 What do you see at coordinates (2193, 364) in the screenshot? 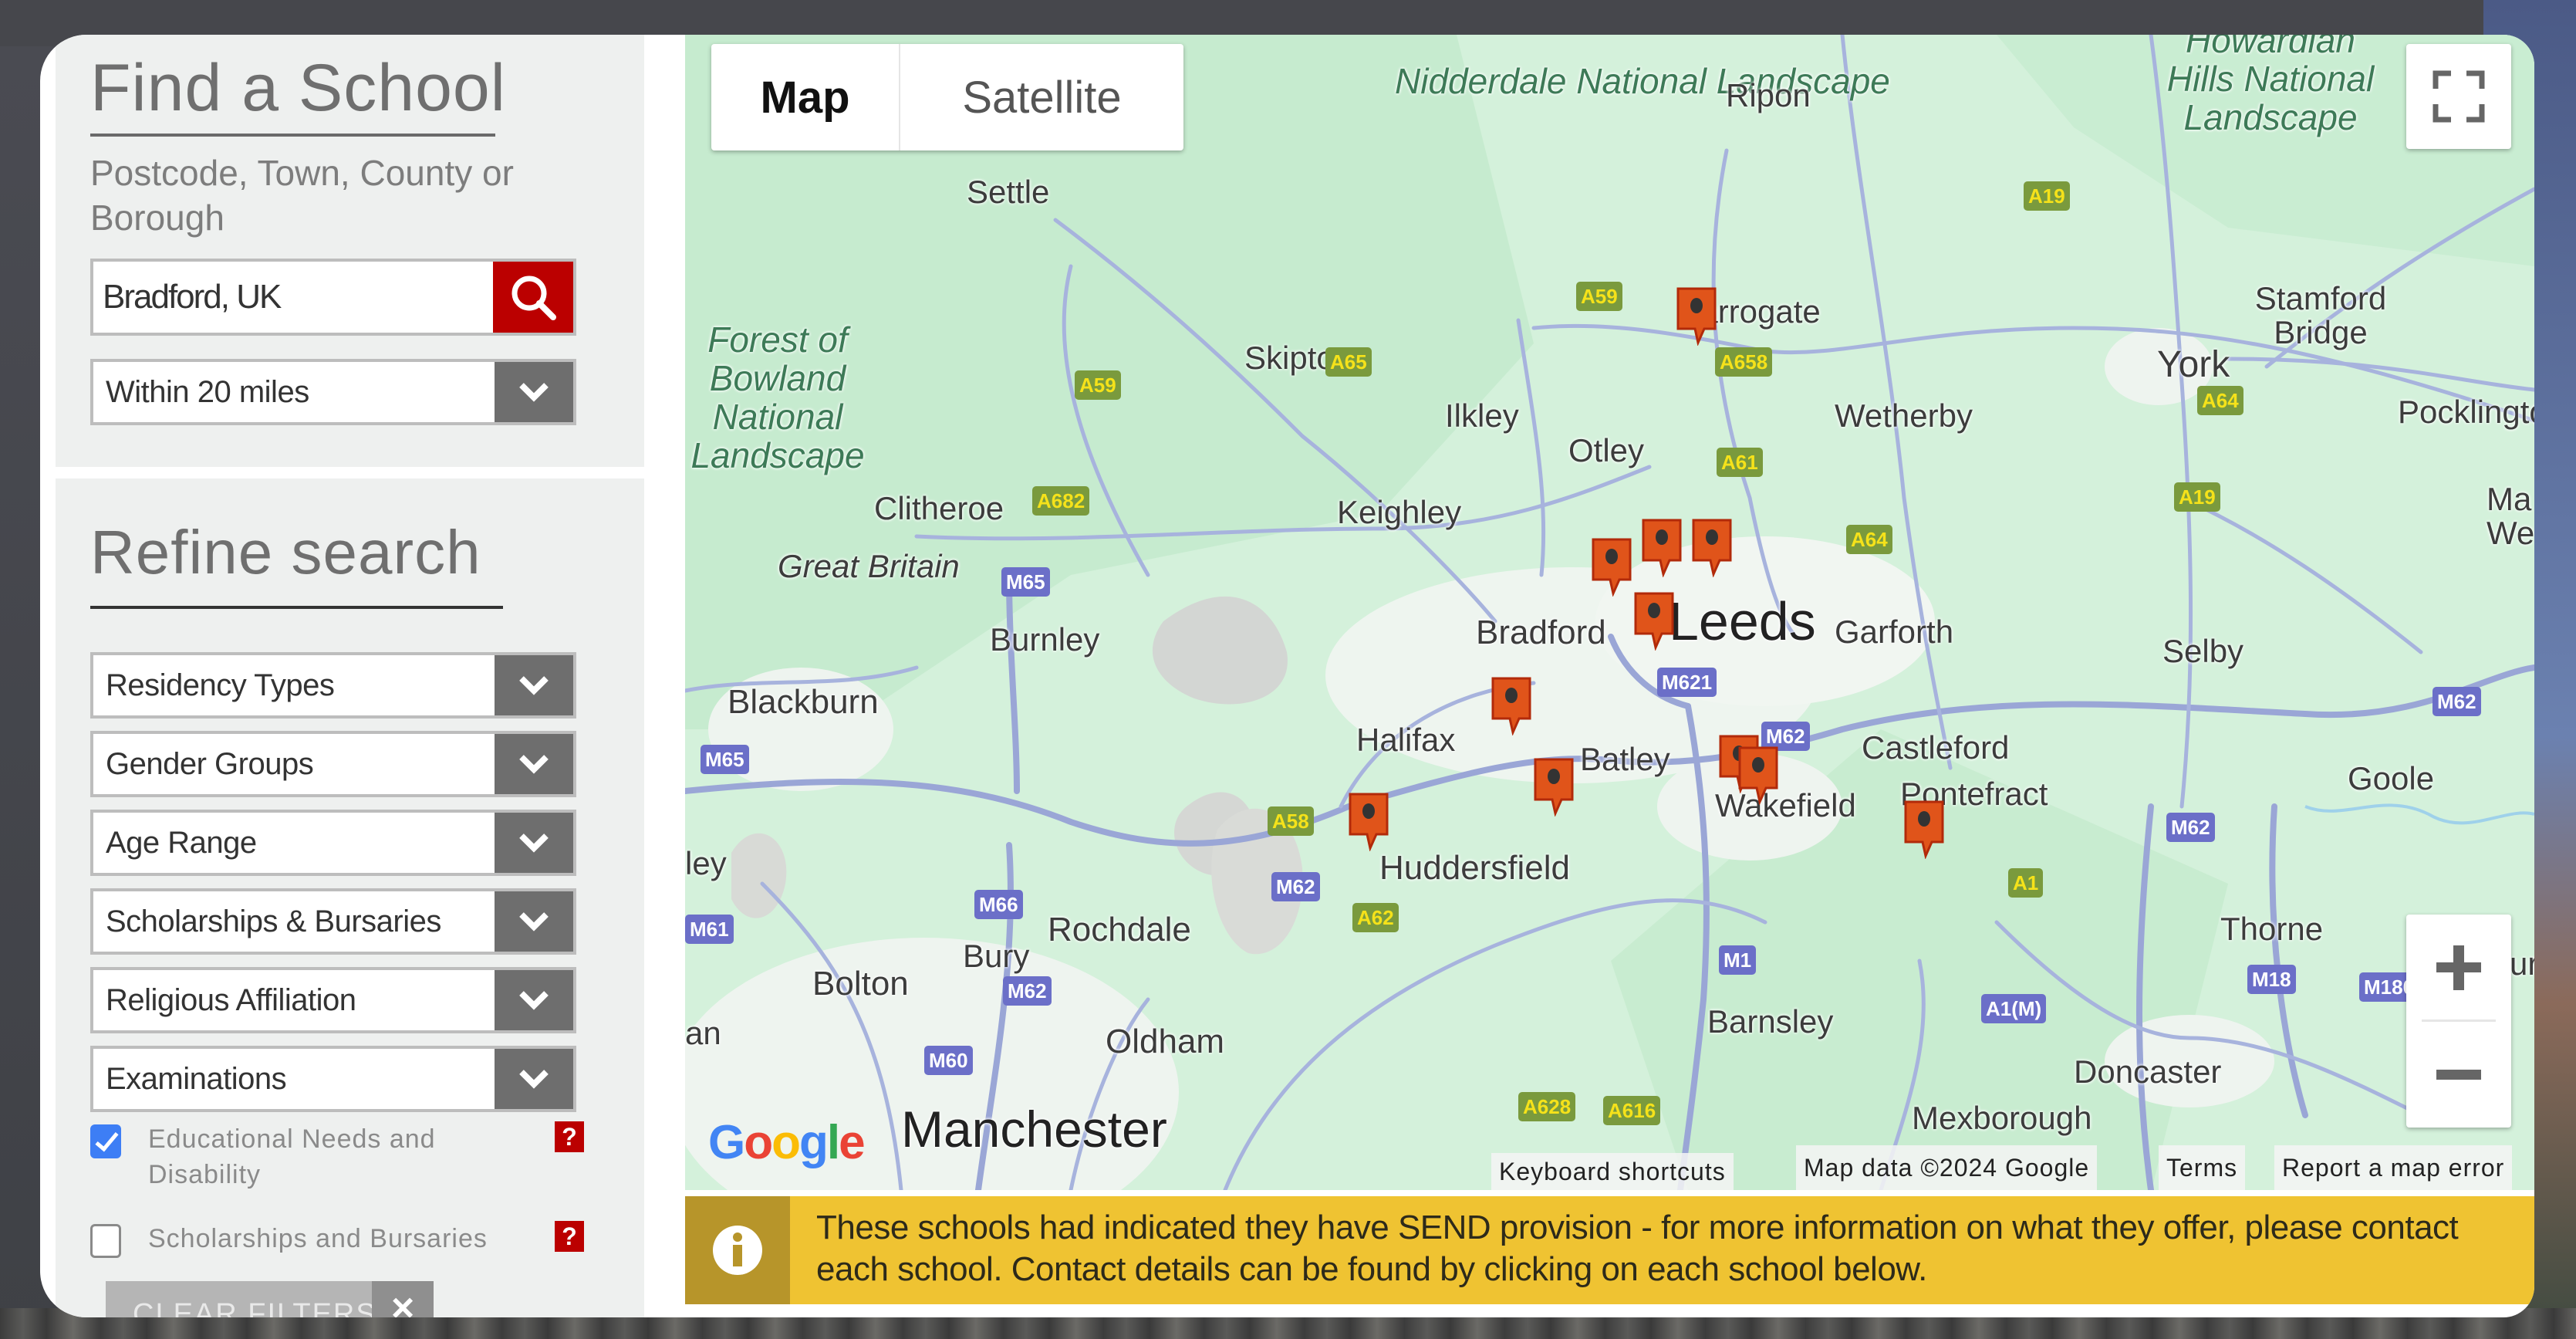
I see `place-label: York` at bounding box center [2193, 364].